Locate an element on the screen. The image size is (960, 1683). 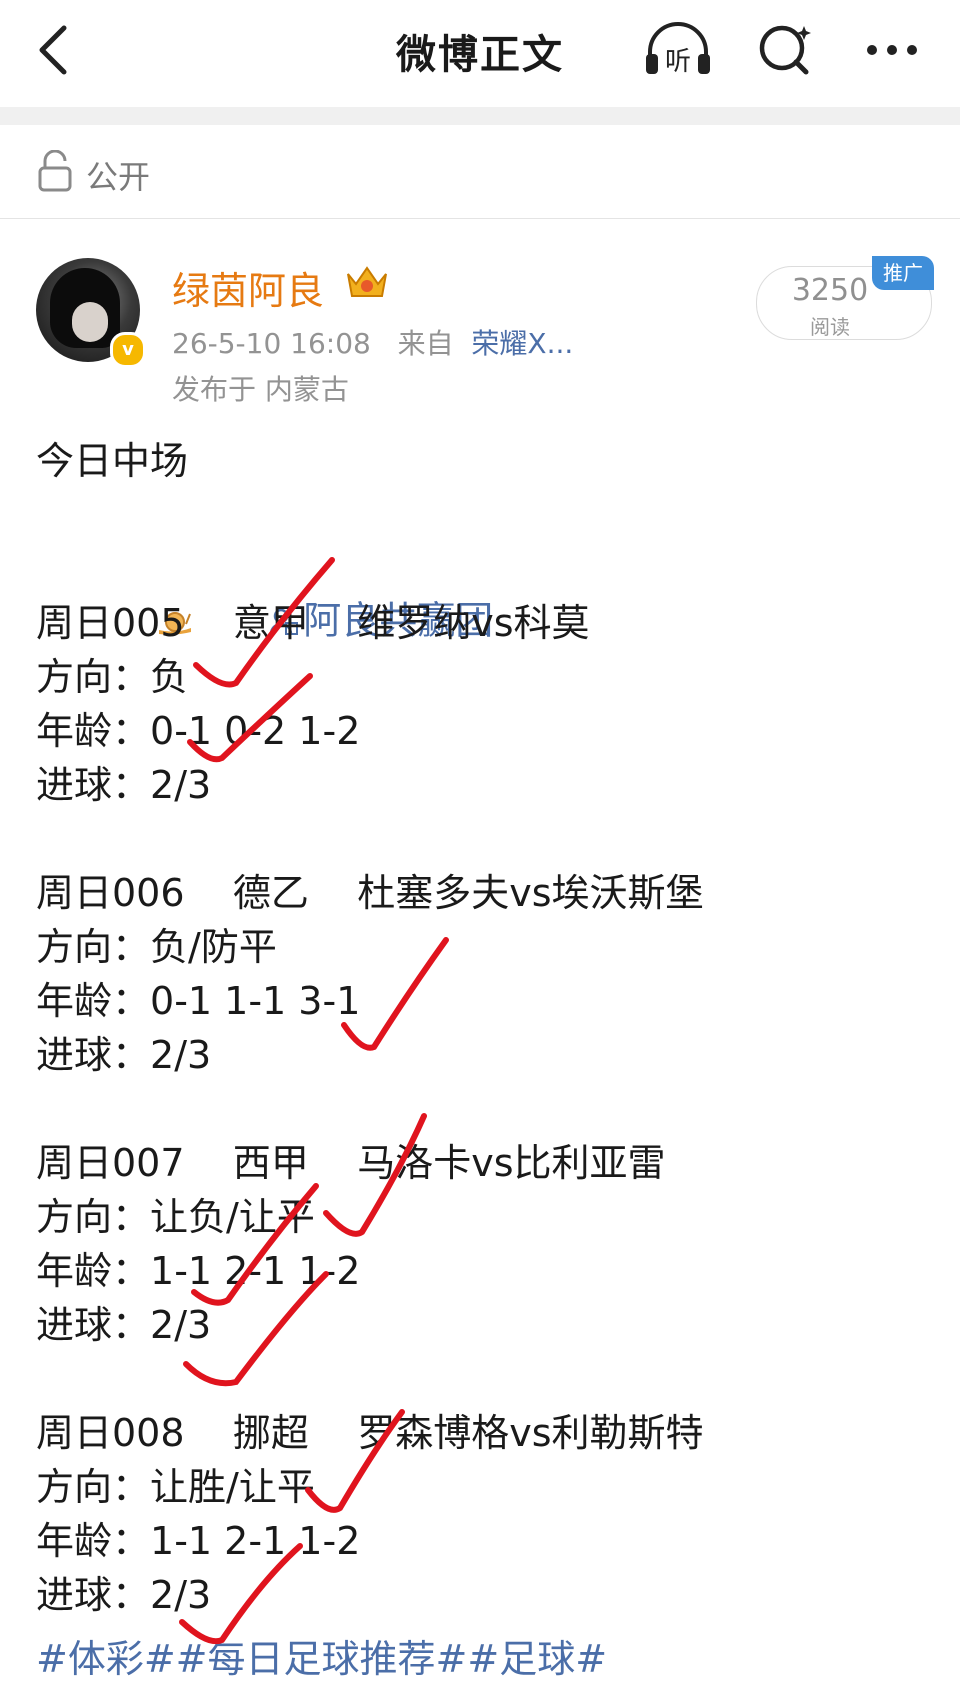
group-link: 阿良共赢团 is located at coordinates (370, 565).